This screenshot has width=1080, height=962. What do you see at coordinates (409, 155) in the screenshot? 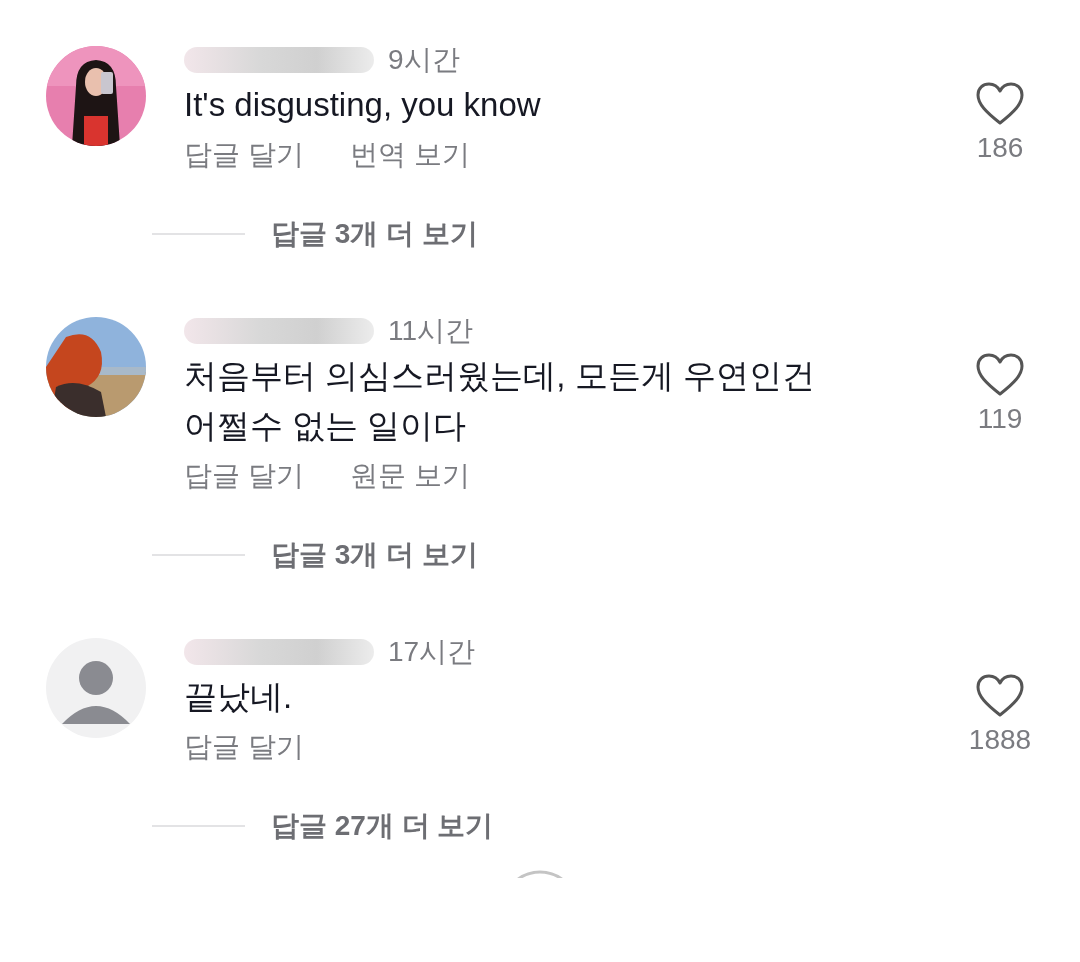
I see `action-link: 번역 보기` at bounding box center [409, 155].